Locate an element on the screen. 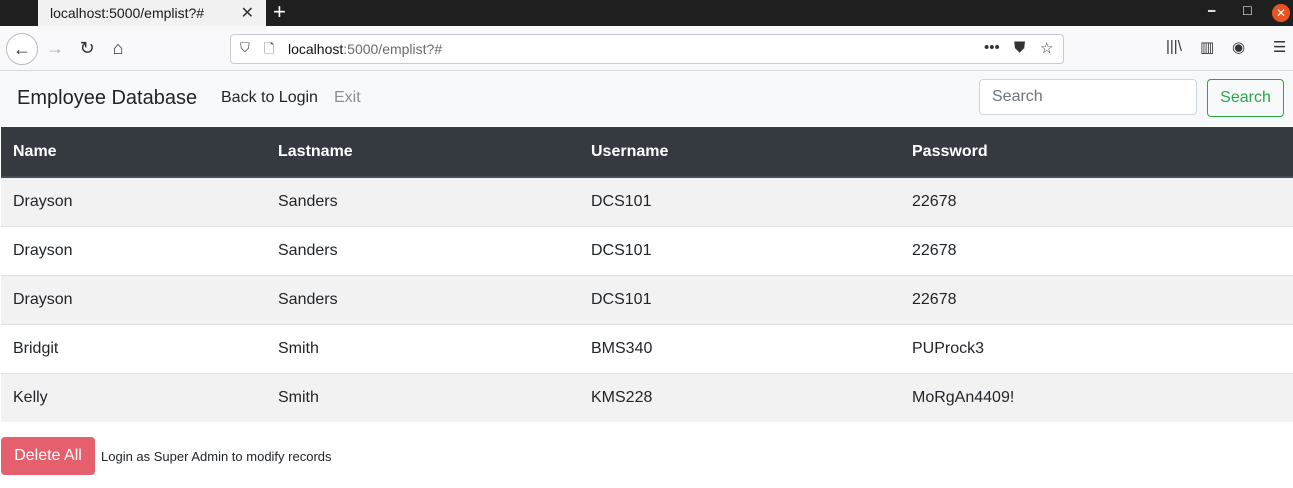  reload-icon: ↻ is located at coordinates (87, 48).